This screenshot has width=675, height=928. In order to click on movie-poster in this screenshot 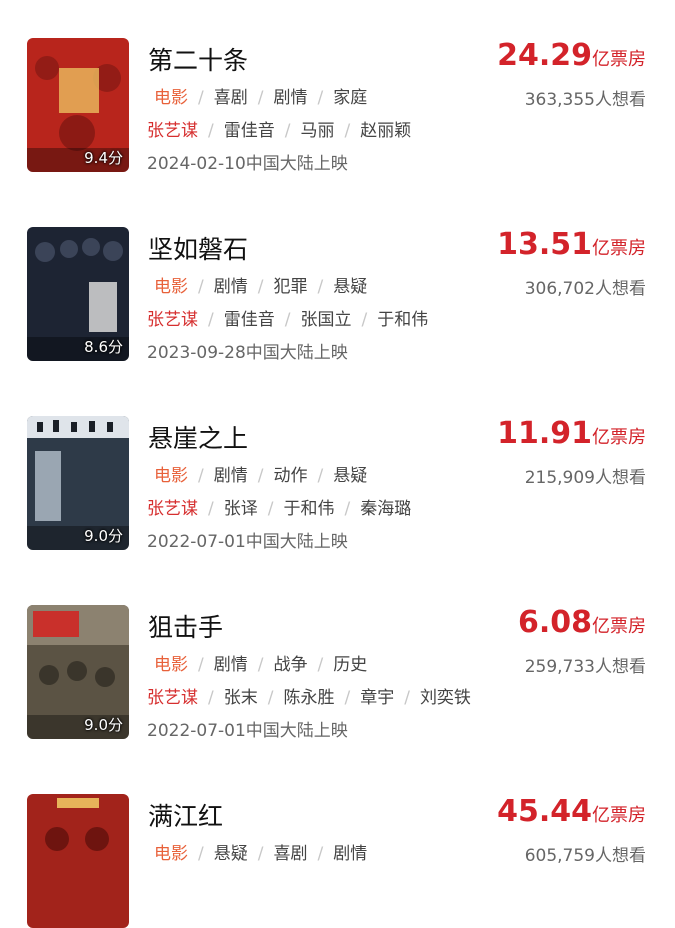, I will do `click(78, 861)`.